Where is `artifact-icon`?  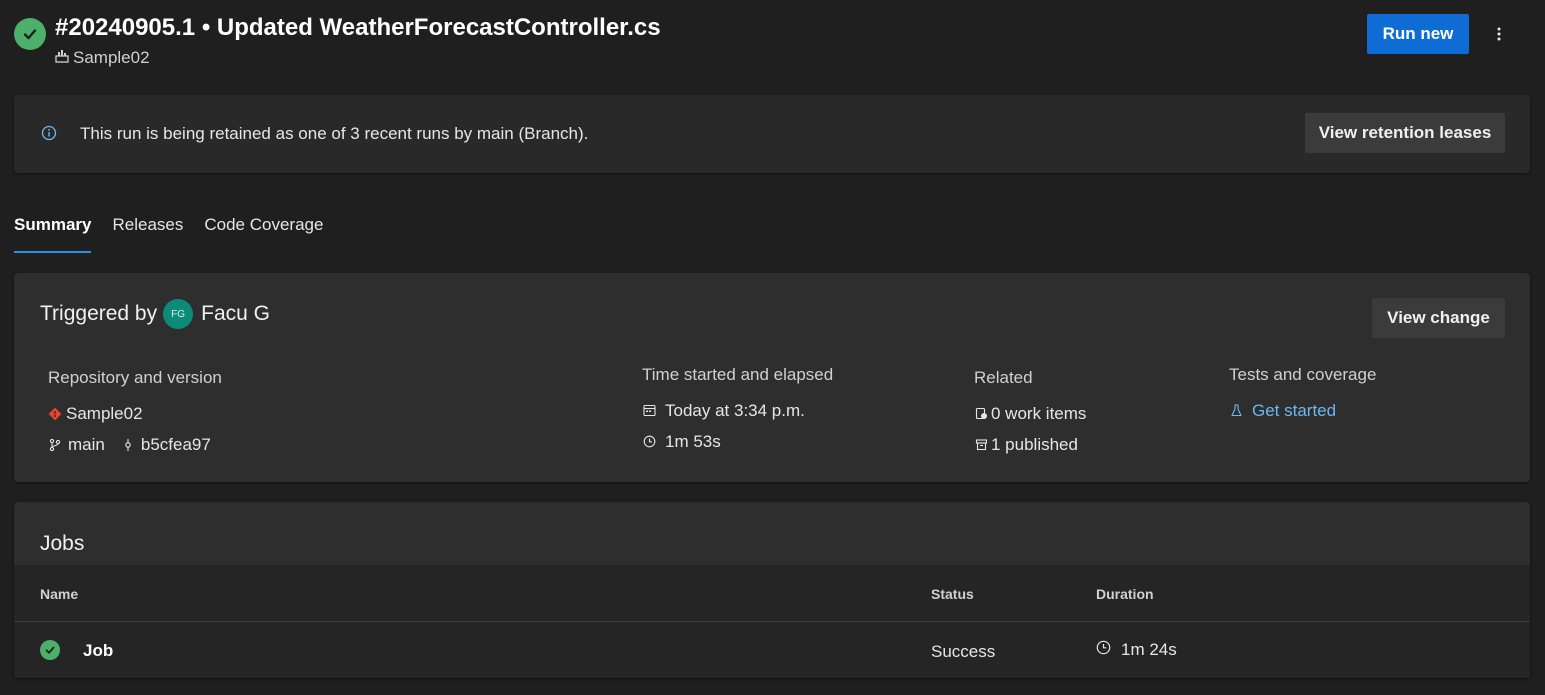
artifact-icon is located at coordinates (981, 445).